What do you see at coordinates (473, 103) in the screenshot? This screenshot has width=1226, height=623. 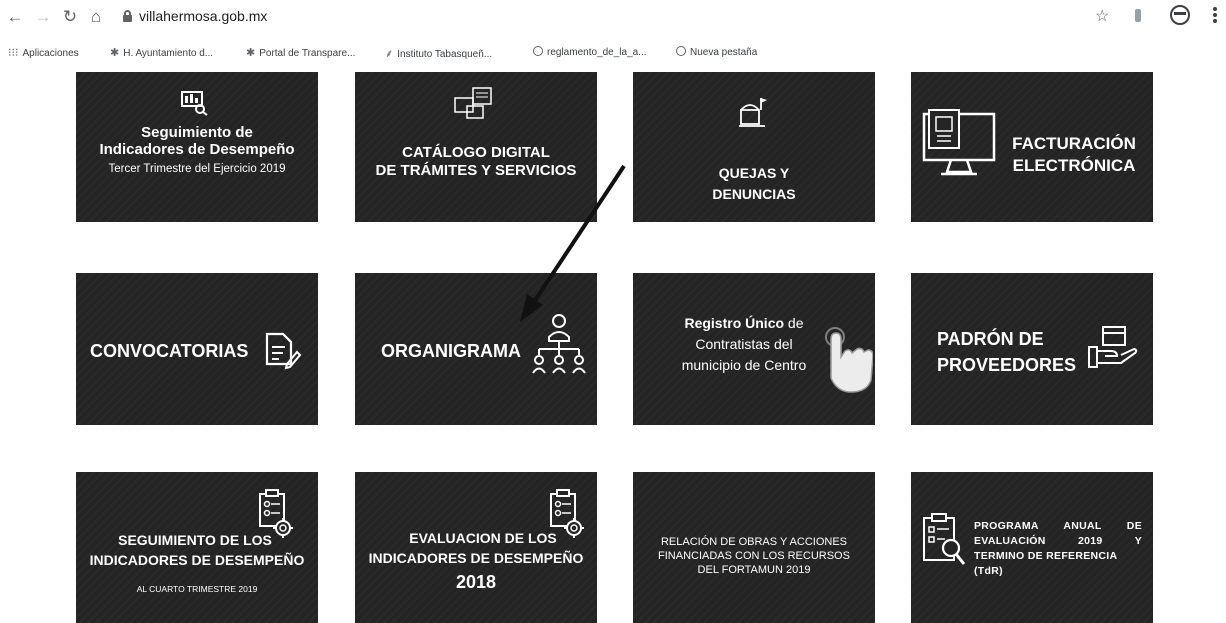 I see `document-windows-icon` at bounding box center [473, 103].